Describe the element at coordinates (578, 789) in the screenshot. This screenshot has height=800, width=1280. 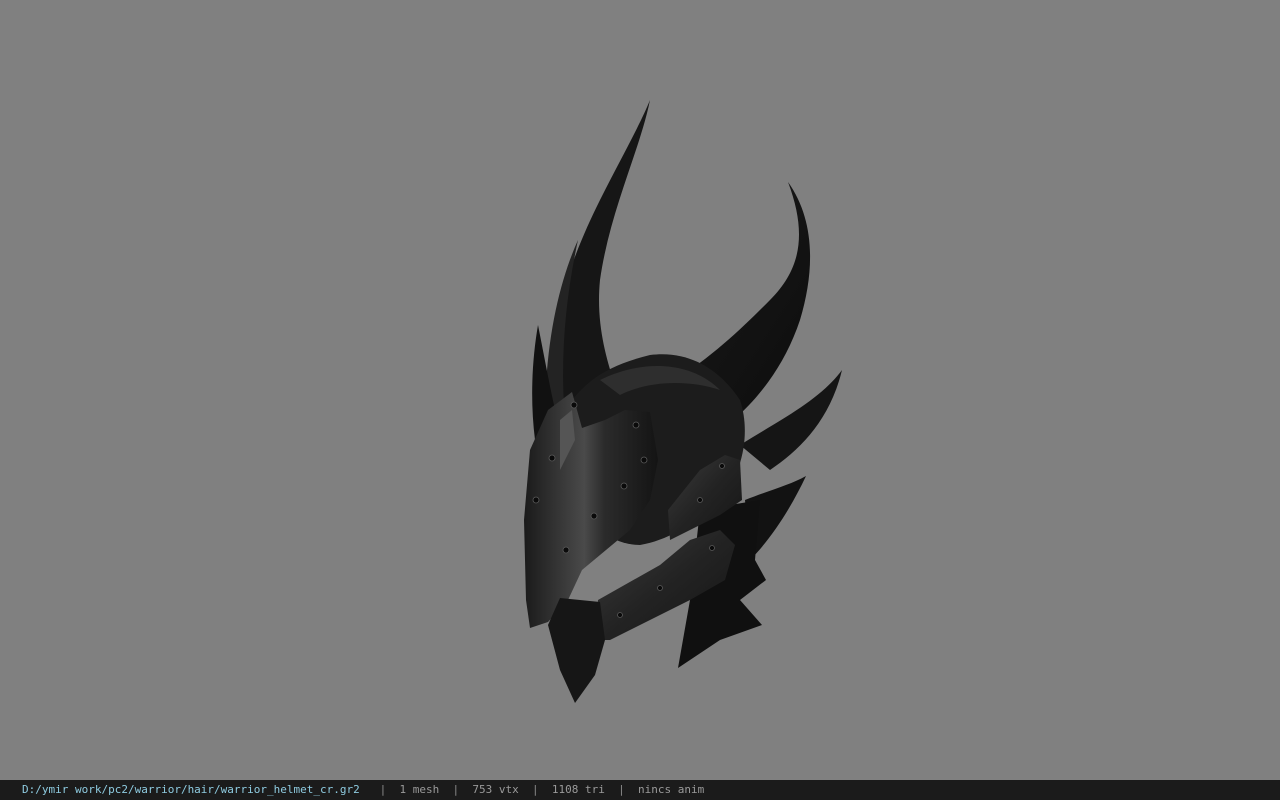
I see `triangle-count: 1108 tri` at that location.